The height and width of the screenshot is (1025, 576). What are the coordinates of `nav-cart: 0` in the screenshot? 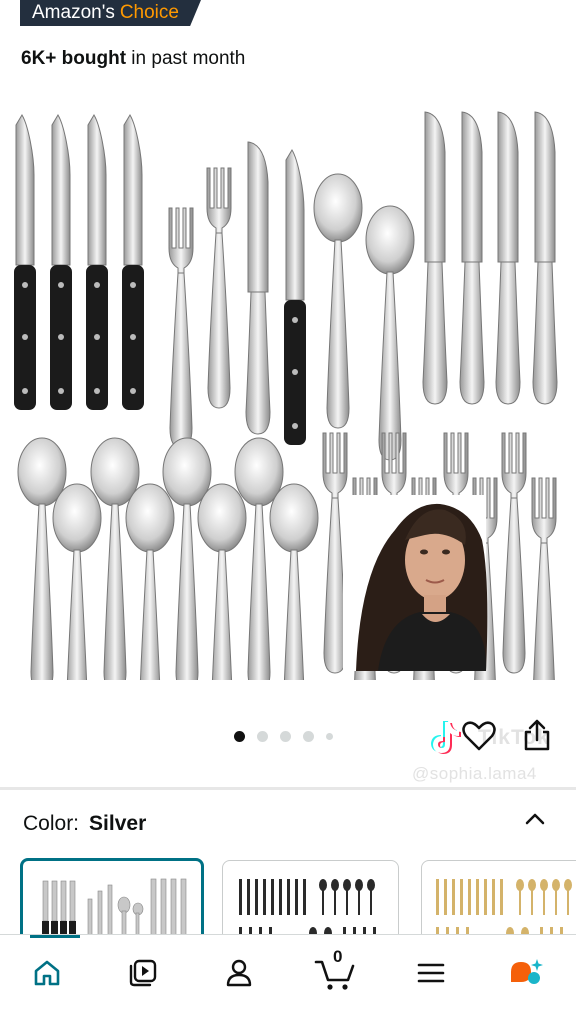 It's located at (336, 970).